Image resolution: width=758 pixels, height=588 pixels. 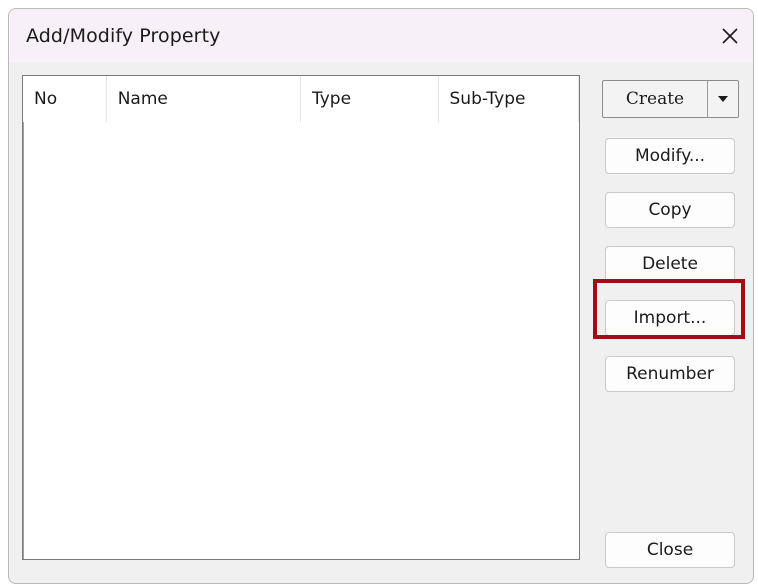 What do you see at coordinates (509, 99) in the screenshot?
I see `column-header-sub-type: Sub-Type` at bounding box center [509, 99].